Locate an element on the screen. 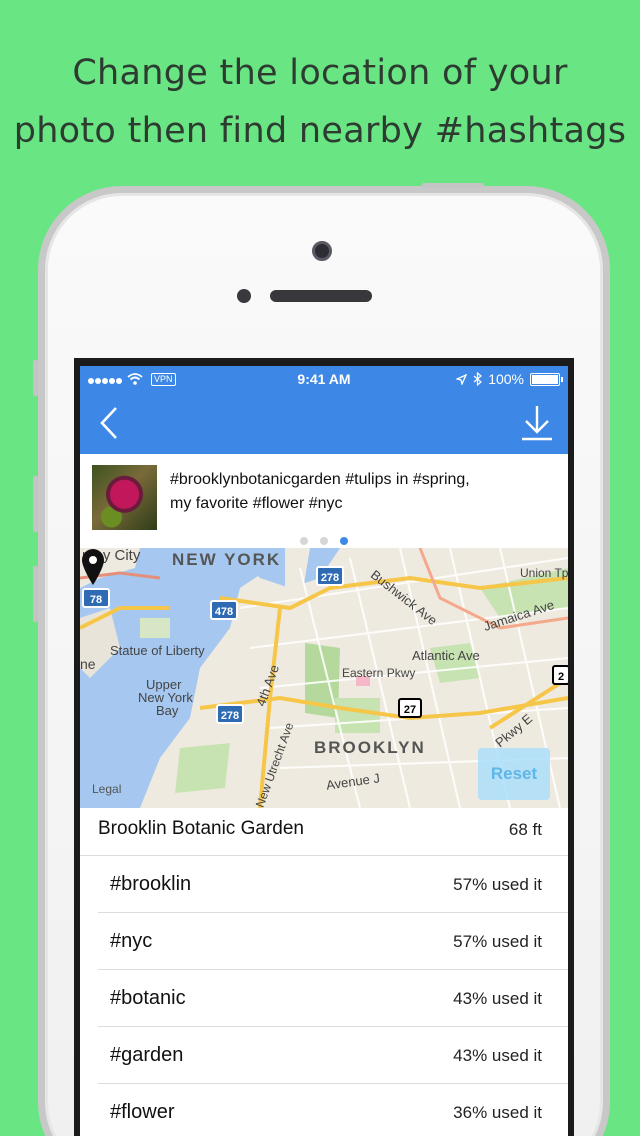 Image resolution: width=640 pixels, height=1136 pixels. map-label-ne: ne is located at coordinates (88, 664).